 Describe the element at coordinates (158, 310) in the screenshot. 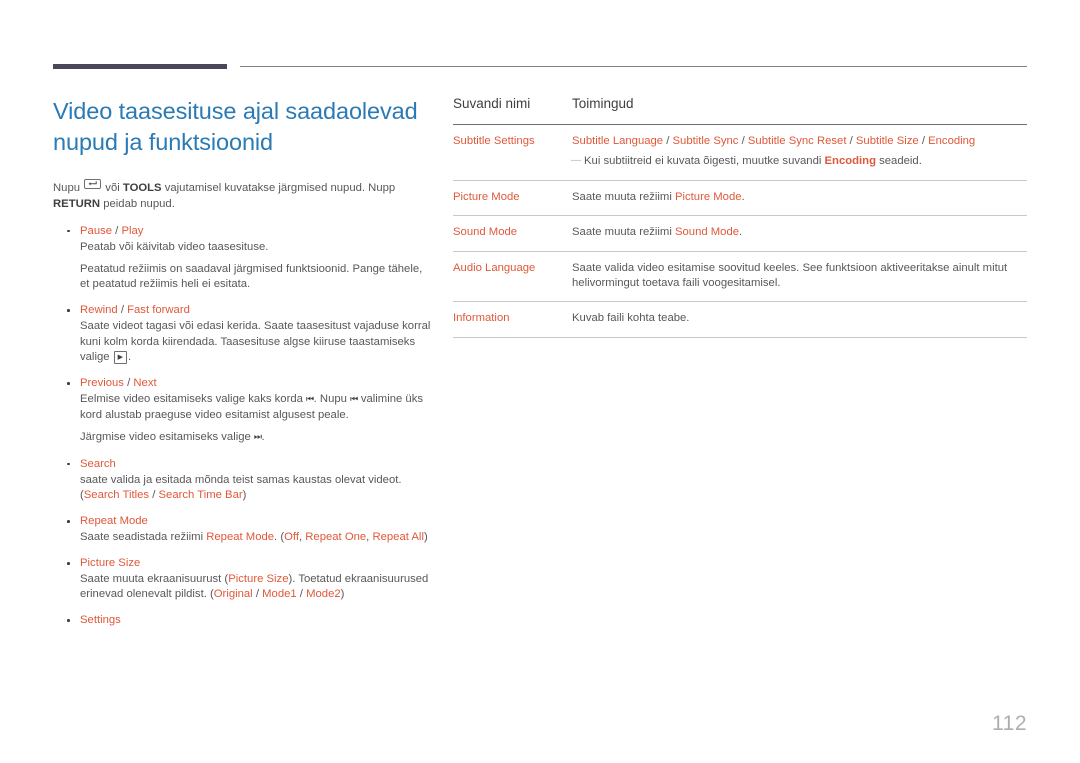

I see `feature-title-run-2: Fast forward` at that location.